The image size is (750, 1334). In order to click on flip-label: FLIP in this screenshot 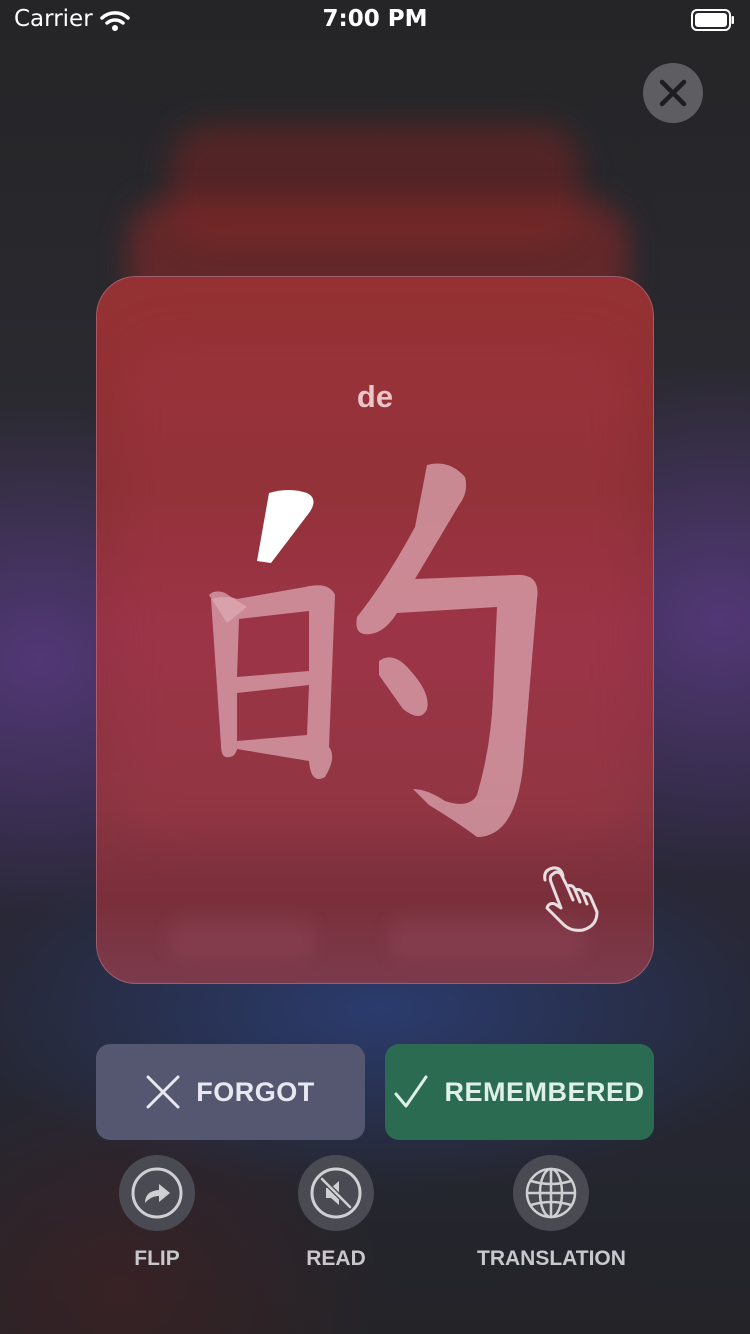, I will do `click(157, 1258)`.